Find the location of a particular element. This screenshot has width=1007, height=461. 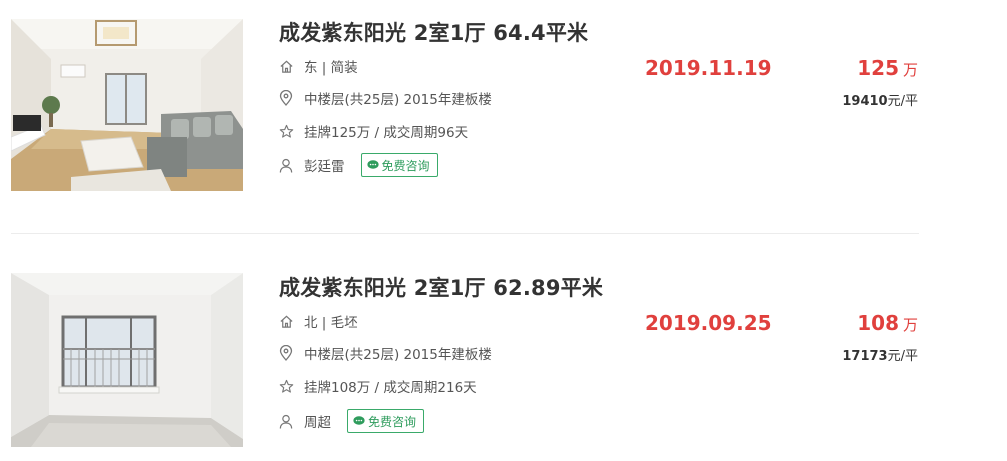

listing-photo-living-room is located at coordinates (127, 105).